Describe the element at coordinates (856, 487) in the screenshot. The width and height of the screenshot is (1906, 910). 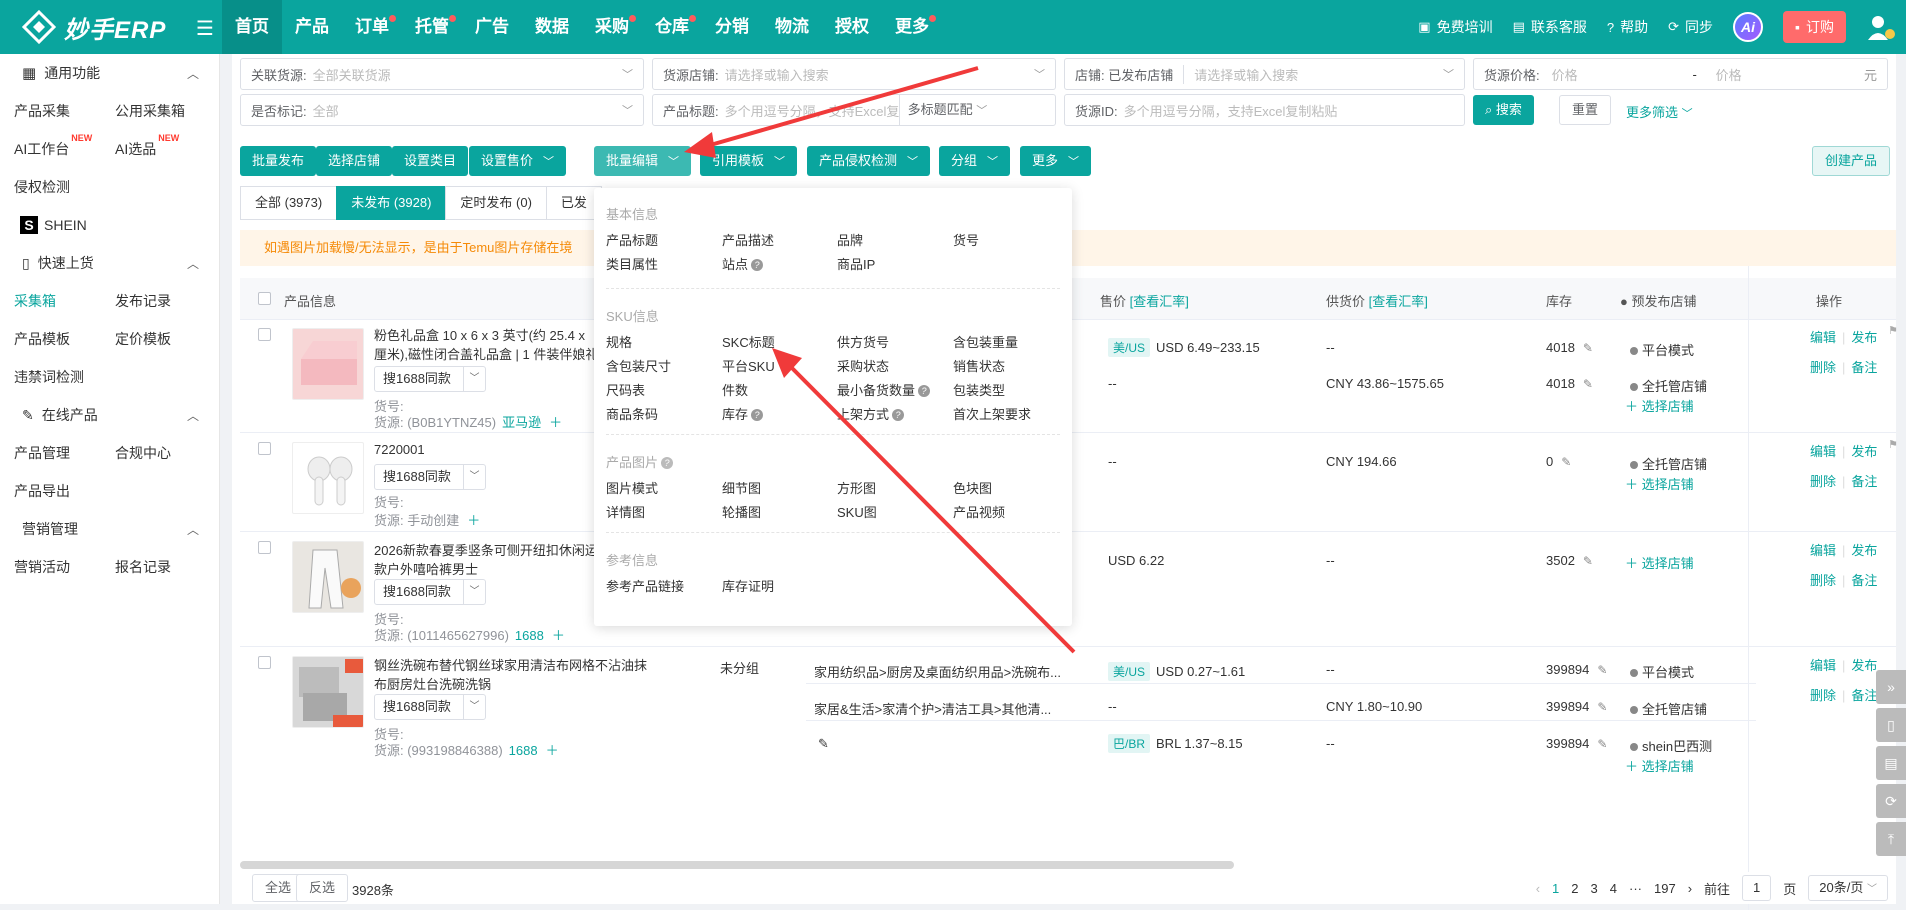
I see `dd-item-square-img: 方形图` at that location.